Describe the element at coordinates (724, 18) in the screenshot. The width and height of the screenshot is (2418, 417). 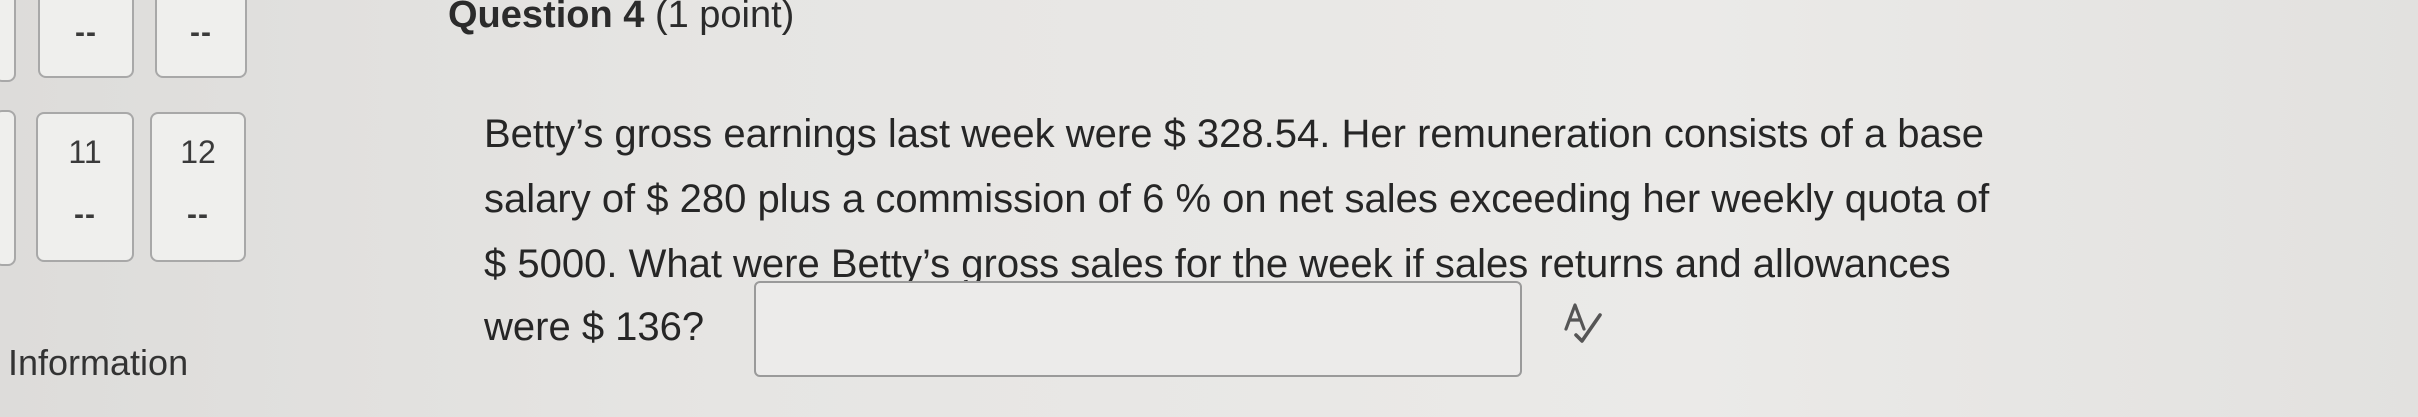
I see `question-points: (1 point)` at that location.